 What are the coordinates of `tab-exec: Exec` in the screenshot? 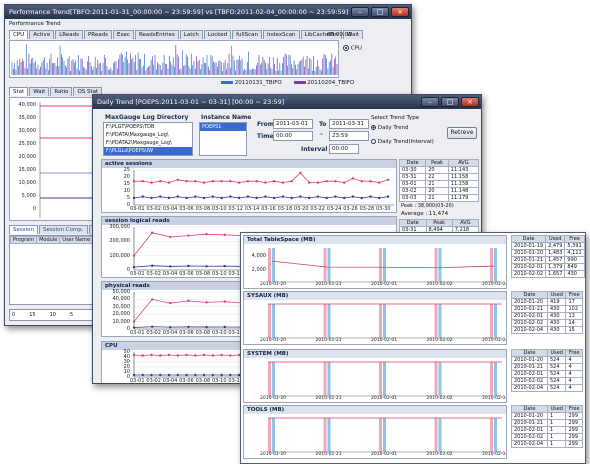 It's located at (123, 34).